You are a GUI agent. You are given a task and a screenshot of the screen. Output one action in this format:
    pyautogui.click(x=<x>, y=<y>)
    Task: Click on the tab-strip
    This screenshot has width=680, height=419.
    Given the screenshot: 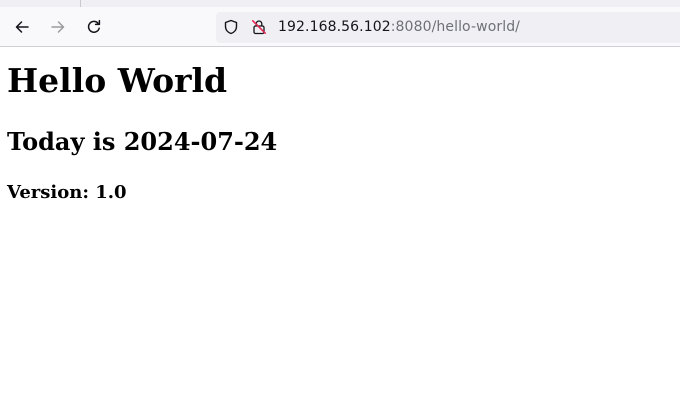 What is the action you would take?
    pyautogui.click(x=340, y=3)
    